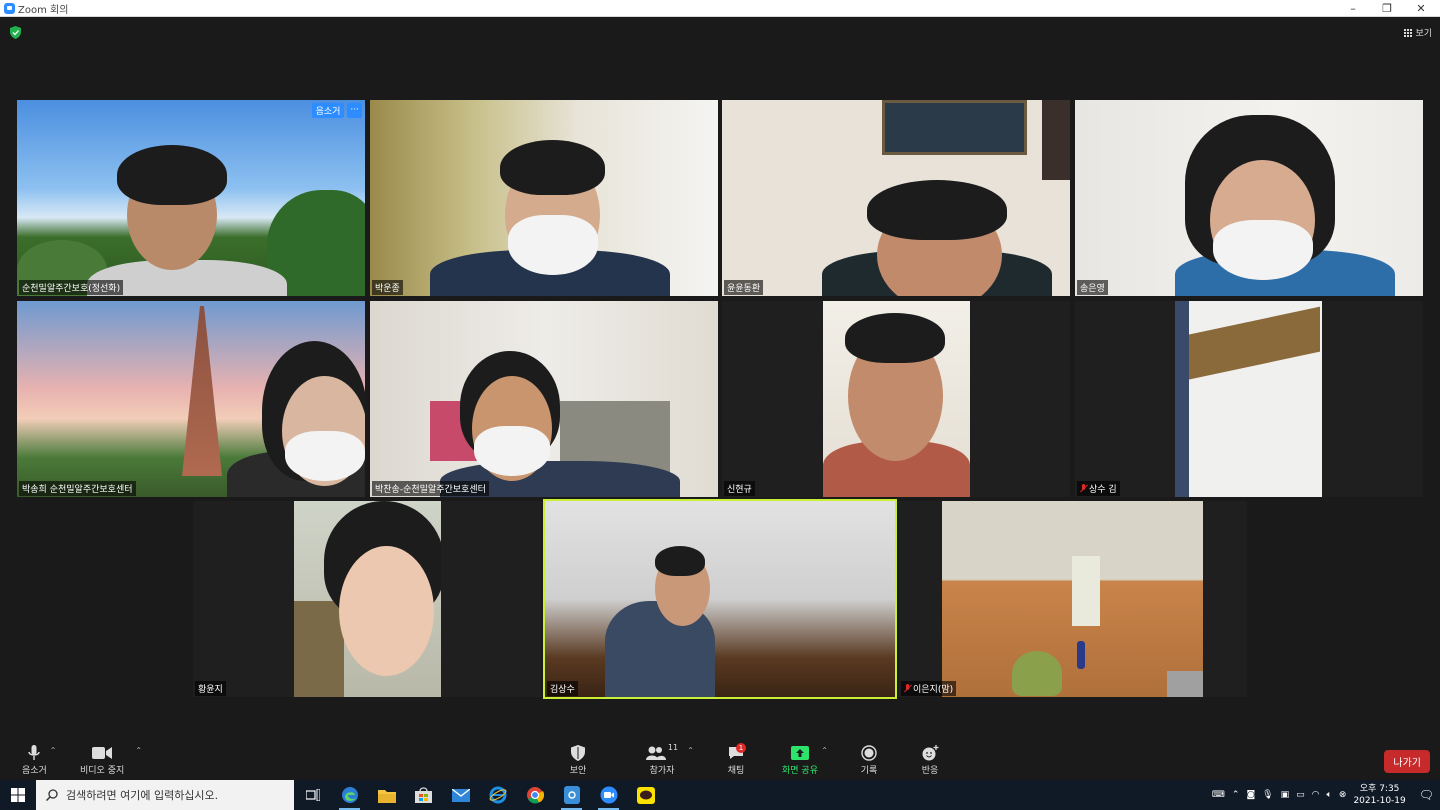 The image size is (1440, 810). I want to click on volume-icon: 🔈︎, so click(1329, 795).